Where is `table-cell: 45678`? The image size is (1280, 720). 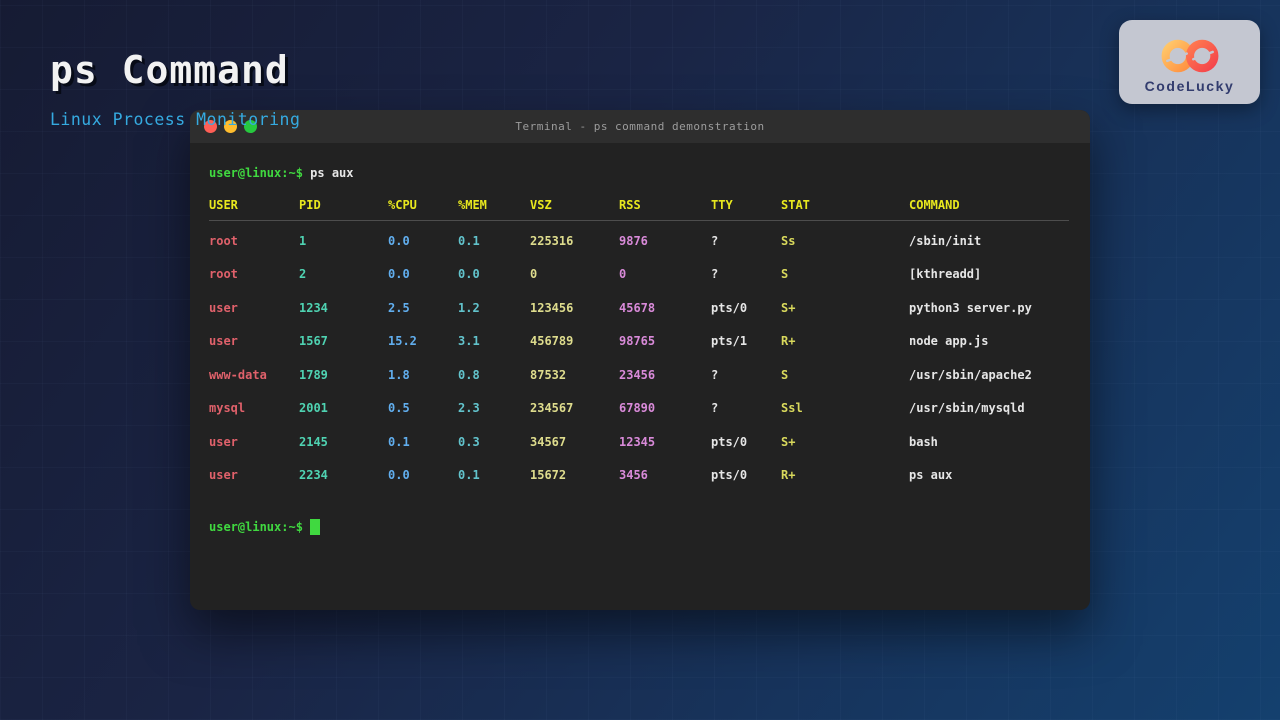 table-cell: 45678 is located at coordinates (637, 307).